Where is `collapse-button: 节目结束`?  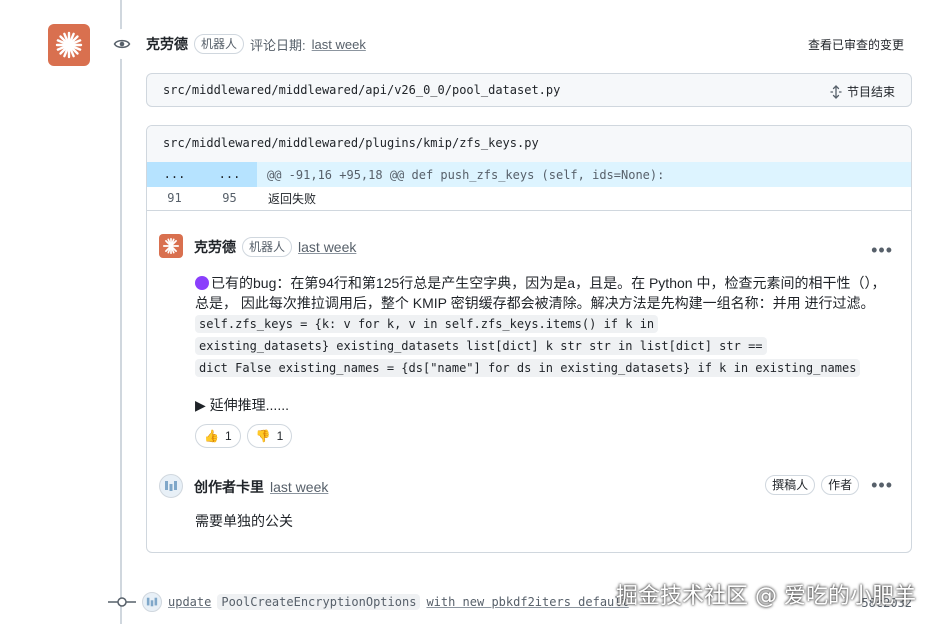 collapse-button: 节目结束 is located at coordinates (862, 91).